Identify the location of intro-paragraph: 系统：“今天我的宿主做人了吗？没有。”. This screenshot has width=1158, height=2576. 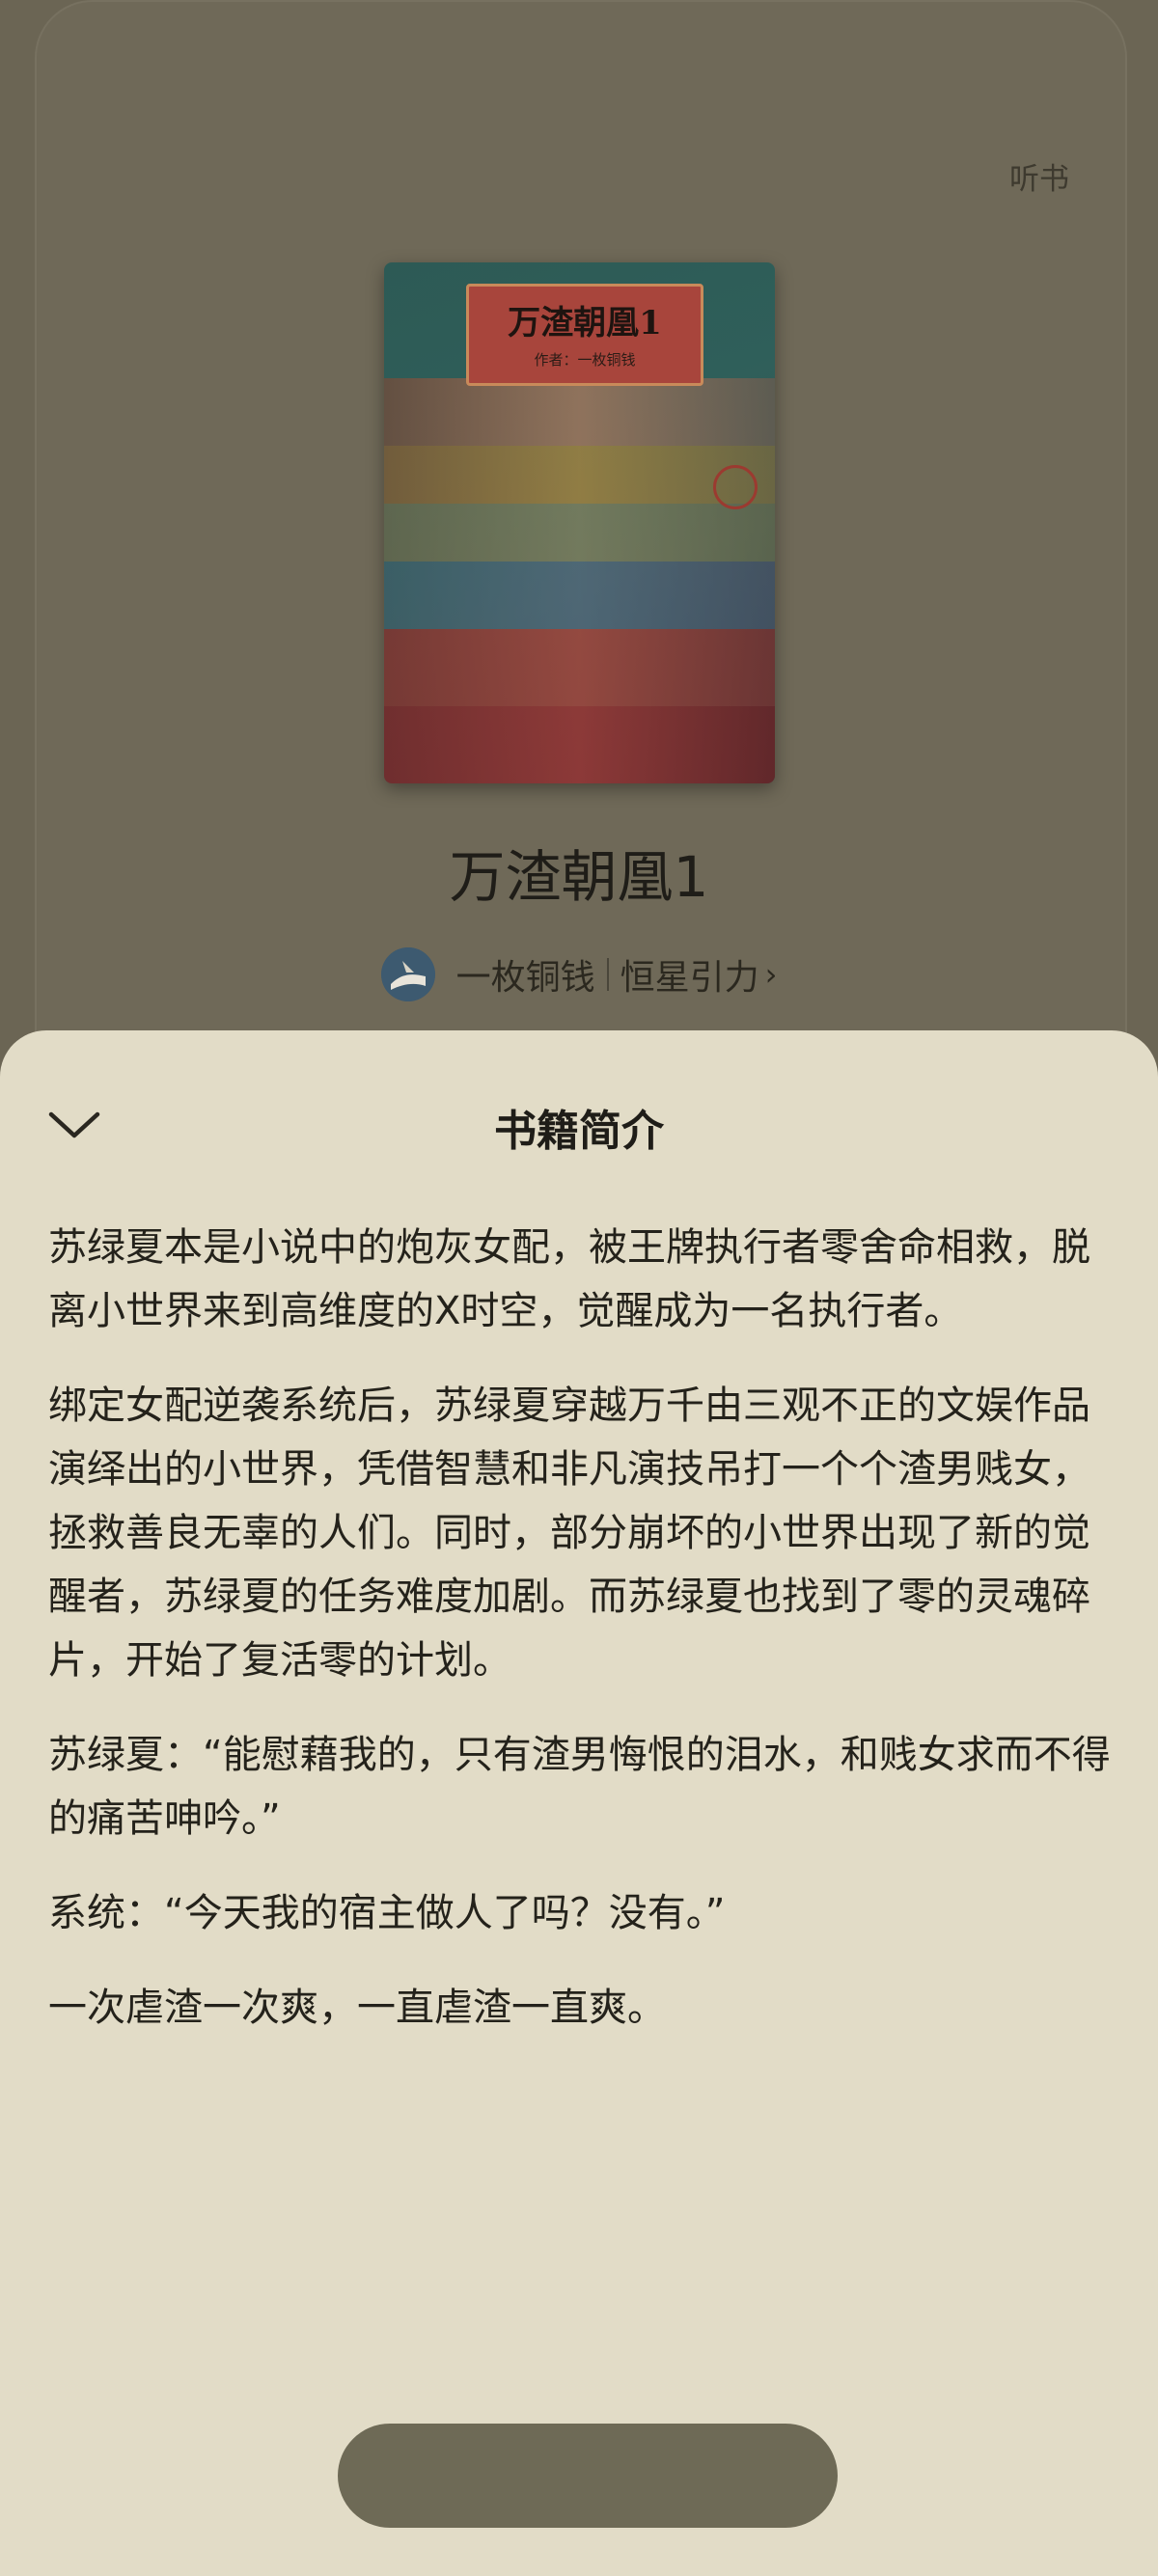
(387, 1913).